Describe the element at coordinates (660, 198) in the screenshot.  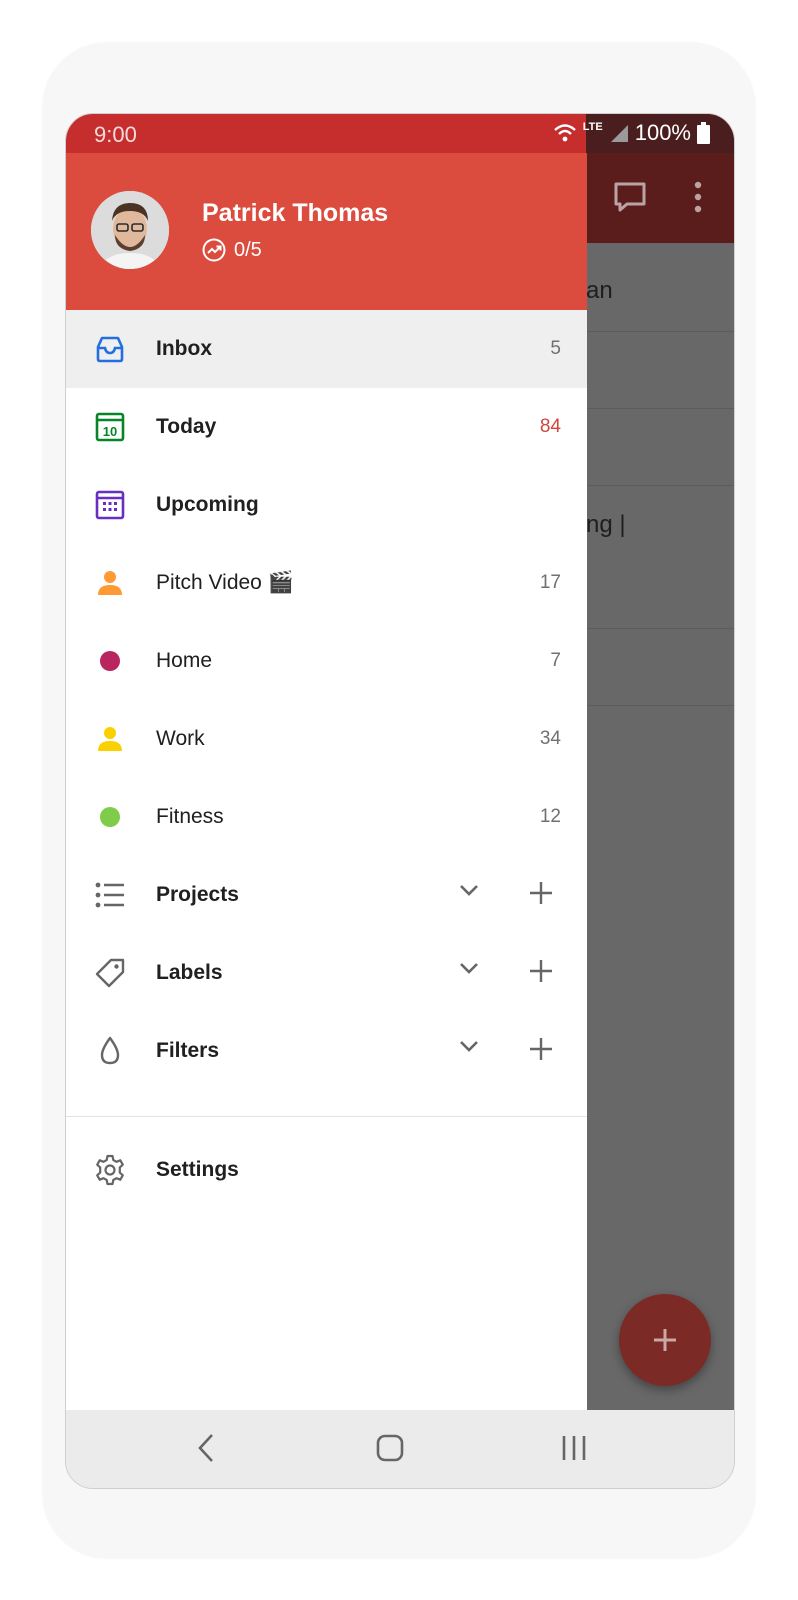
I see `background-app-bar` at that location.